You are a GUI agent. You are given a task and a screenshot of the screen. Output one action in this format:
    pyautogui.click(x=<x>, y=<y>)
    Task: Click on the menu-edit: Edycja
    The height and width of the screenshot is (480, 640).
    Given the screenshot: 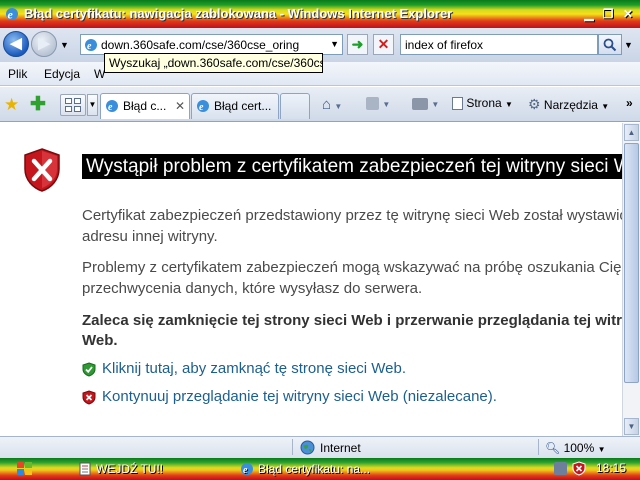 What is the action you would take?
    pyautogui.click(x=62, y=74)
    